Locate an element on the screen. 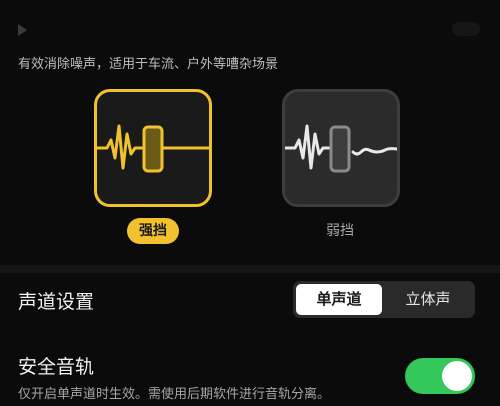 Image resolution: width=500 pixels, height=406 pixels. channel-settings-title: 声道设置 is located at coordinates (56, 302).